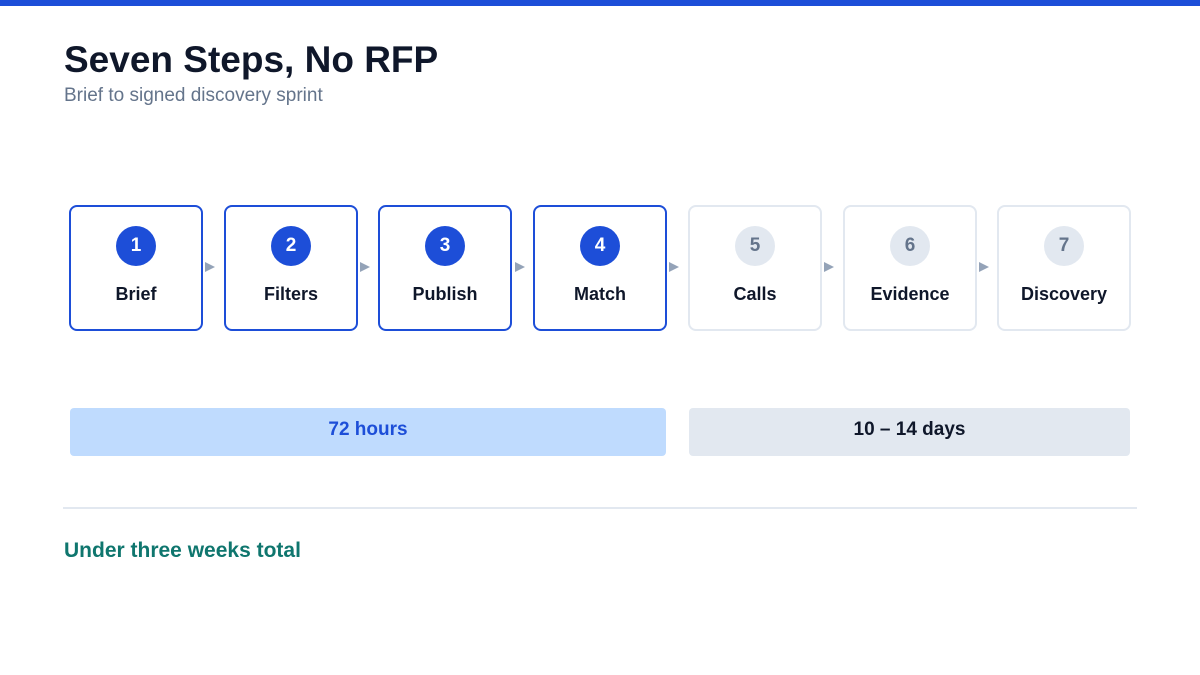 This screenshot has height=675, width=1200. I want to click on step-number-badge: 4, so click(600, 246).